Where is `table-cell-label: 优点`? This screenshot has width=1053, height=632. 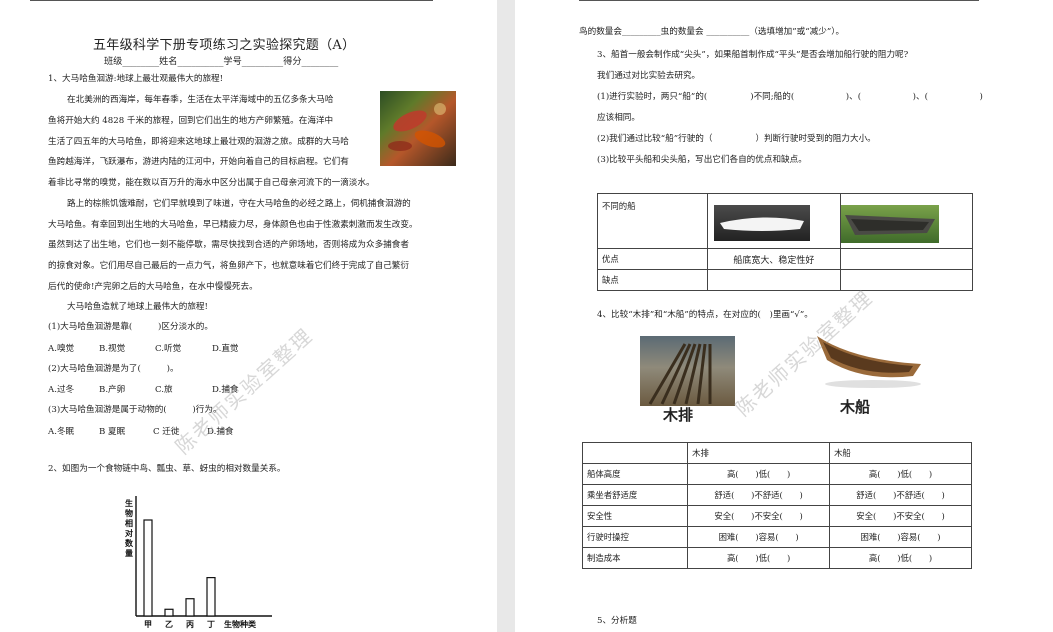
table-cell-label: 优点 is located at coordinates (652, 259).